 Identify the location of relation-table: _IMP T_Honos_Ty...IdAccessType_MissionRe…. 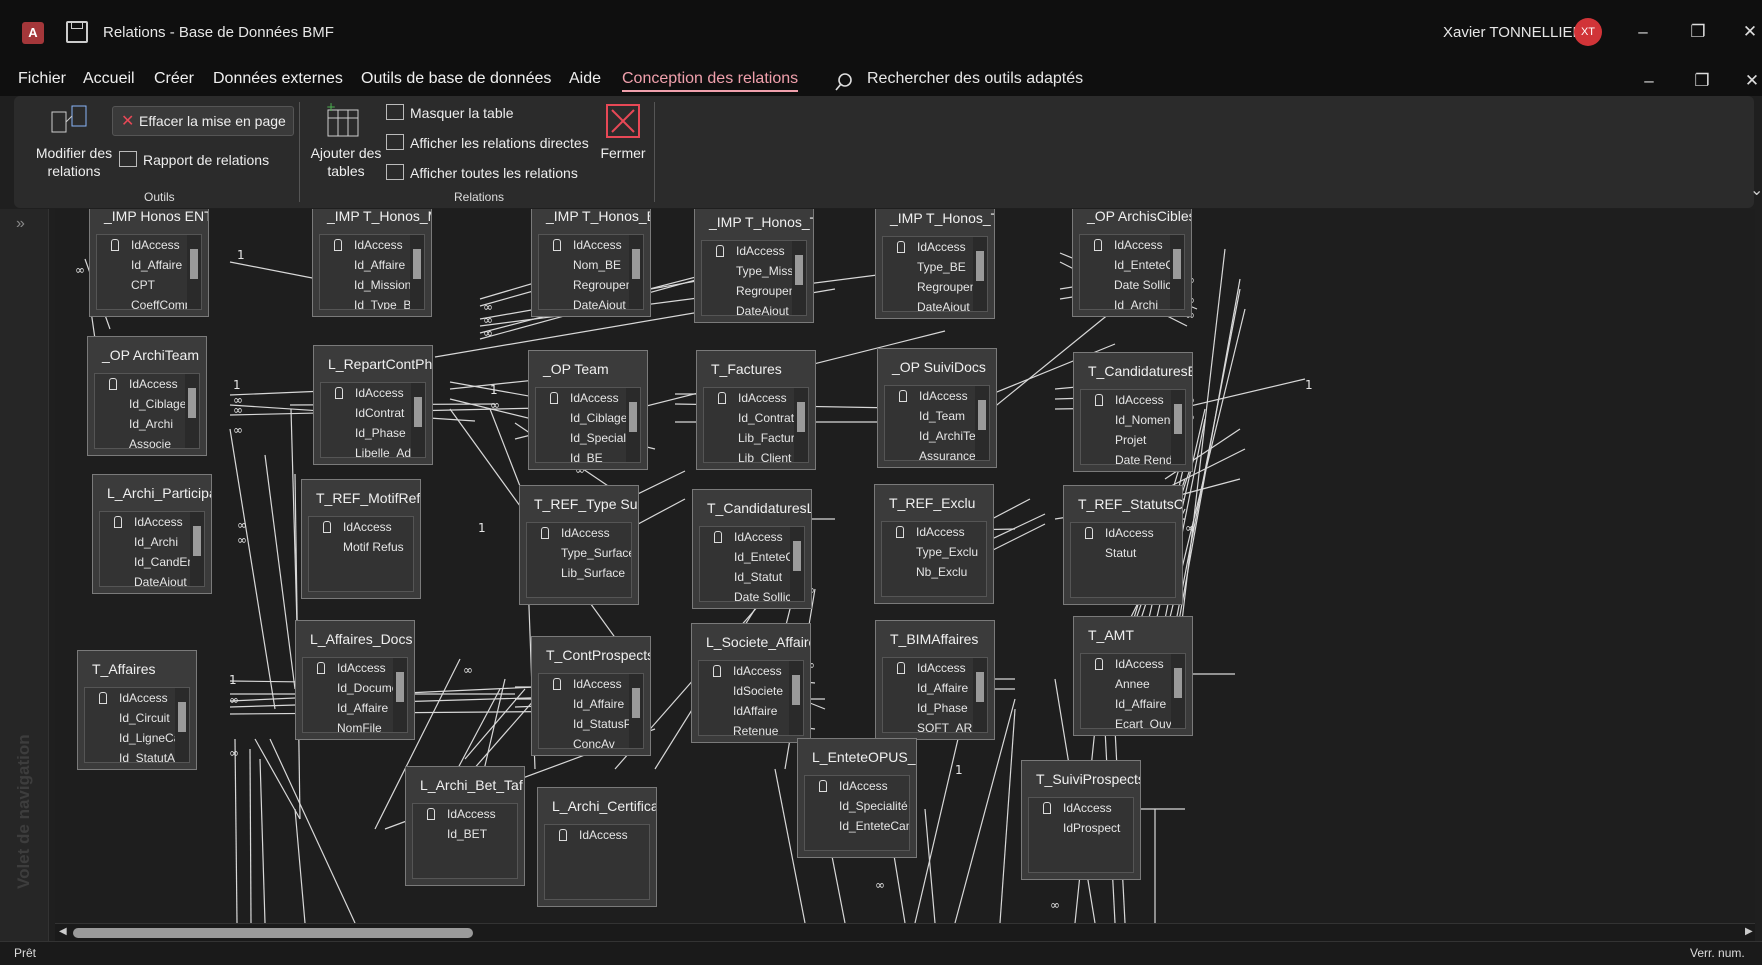
(754, 266).